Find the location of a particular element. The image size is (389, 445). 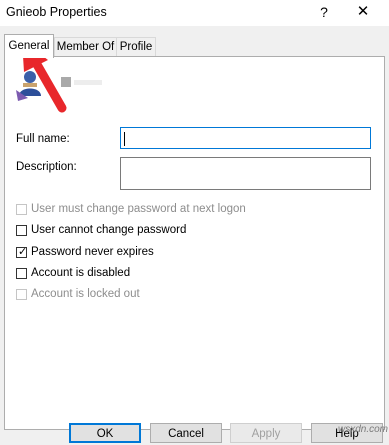

full-name-label: Full name: is located at coordinates (43, 139).